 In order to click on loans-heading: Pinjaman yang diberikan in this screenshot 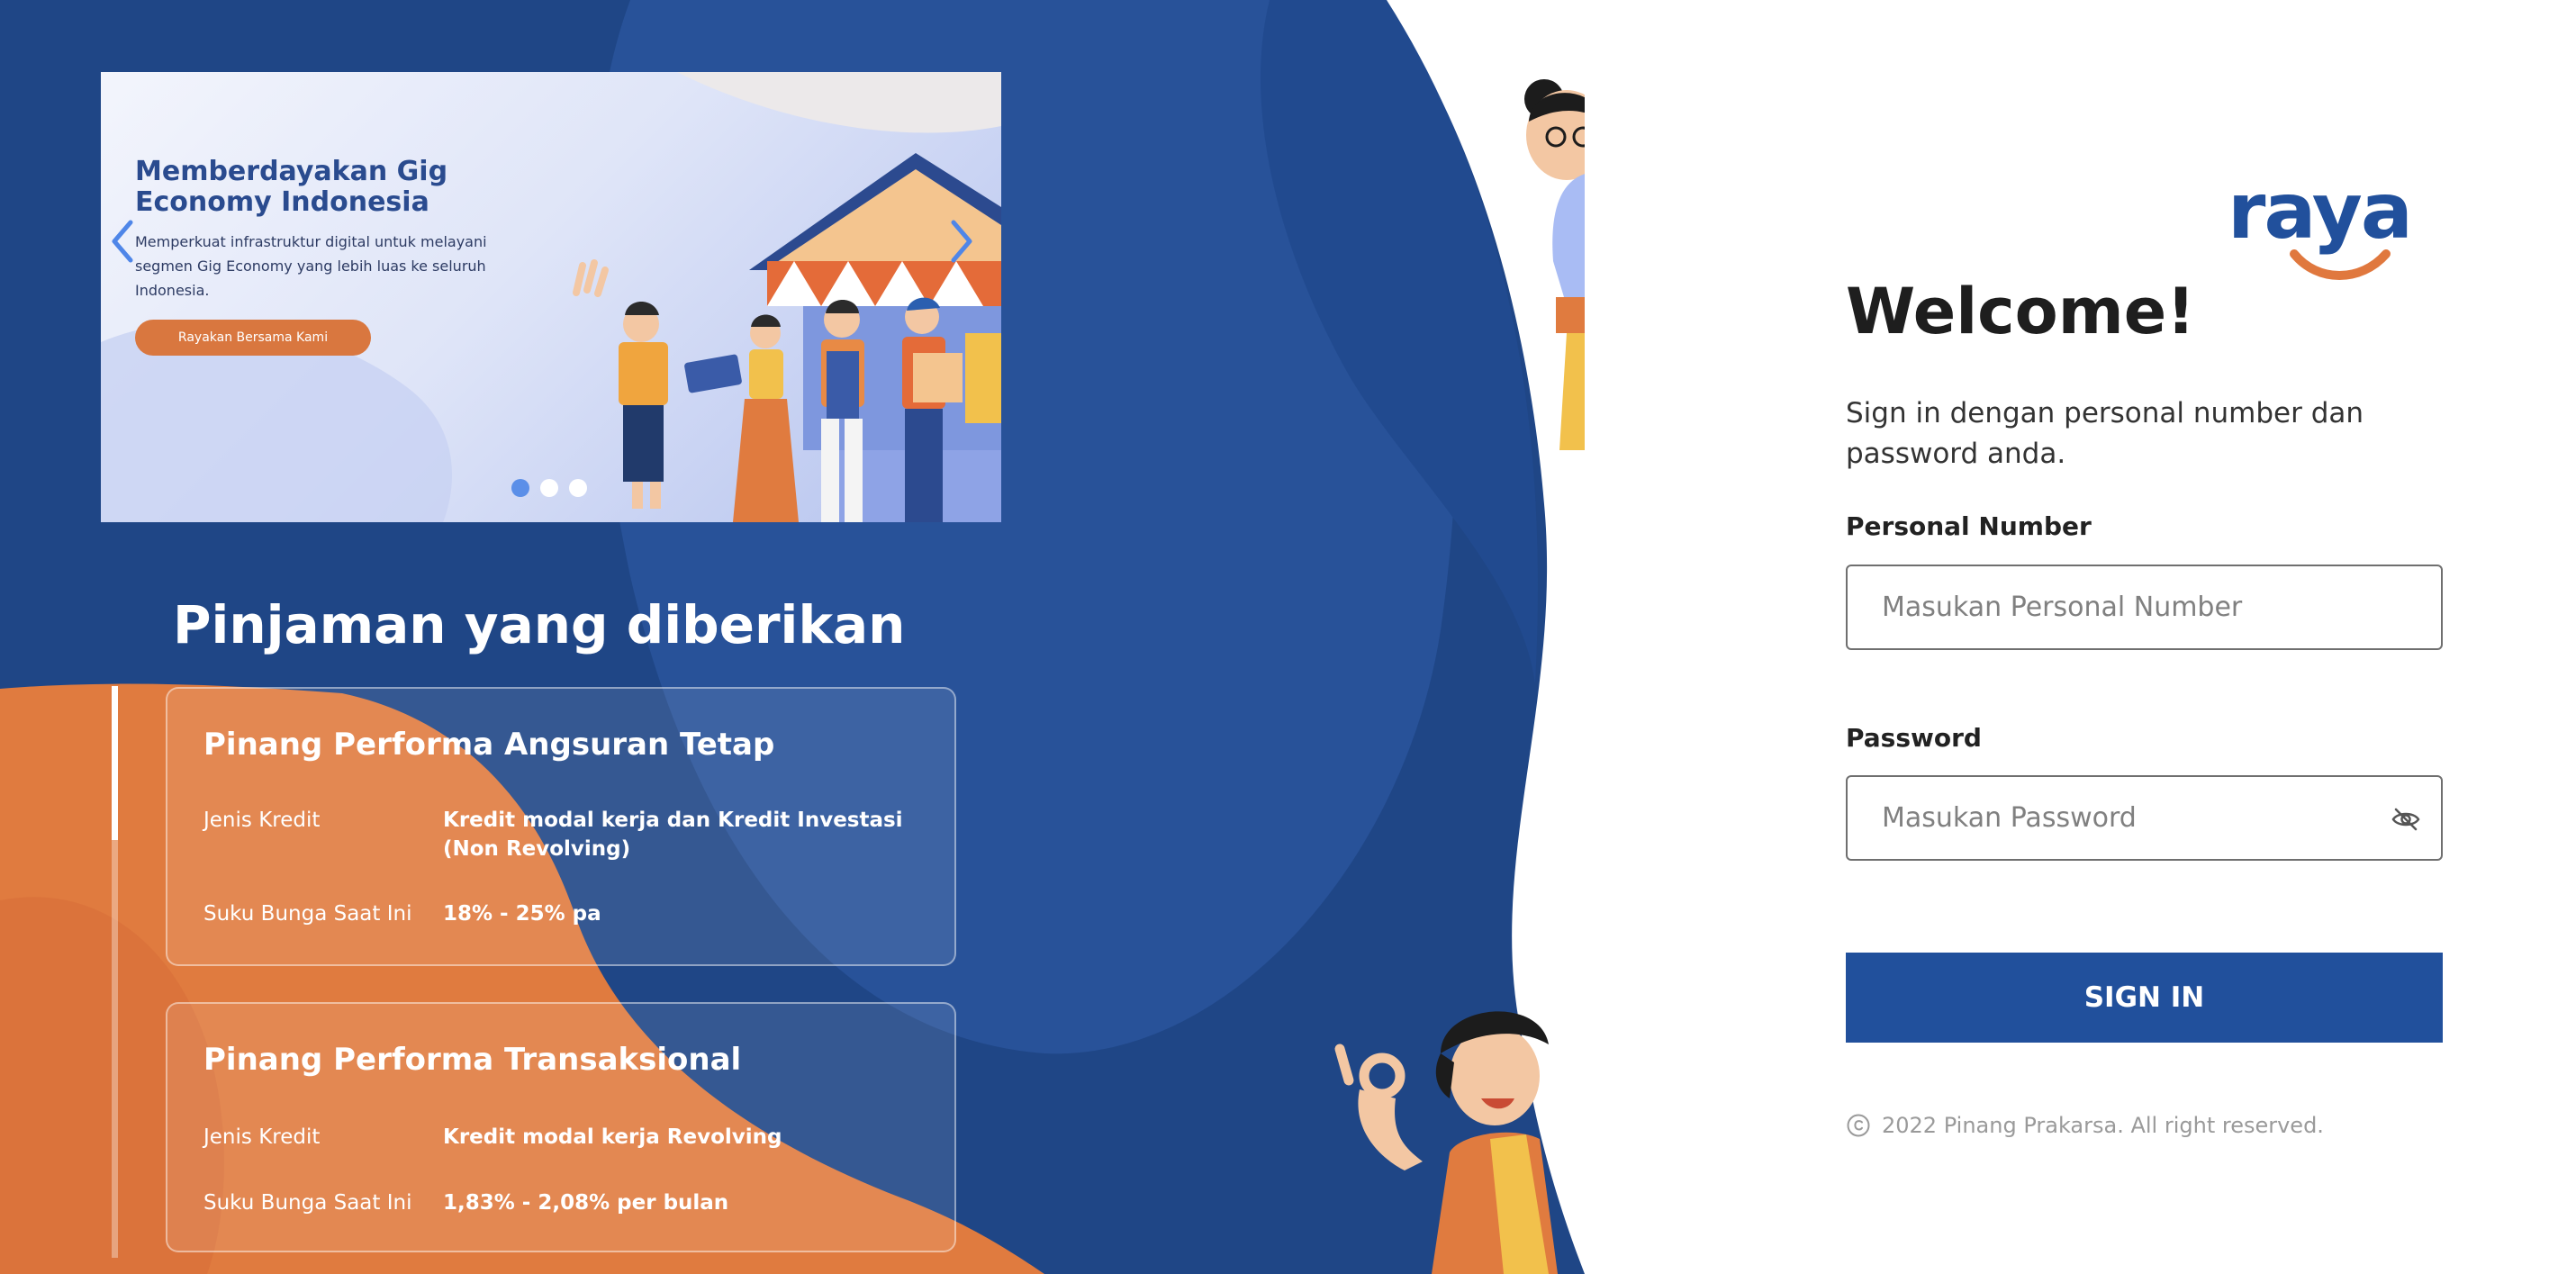, I will do `click(539, 624)`.